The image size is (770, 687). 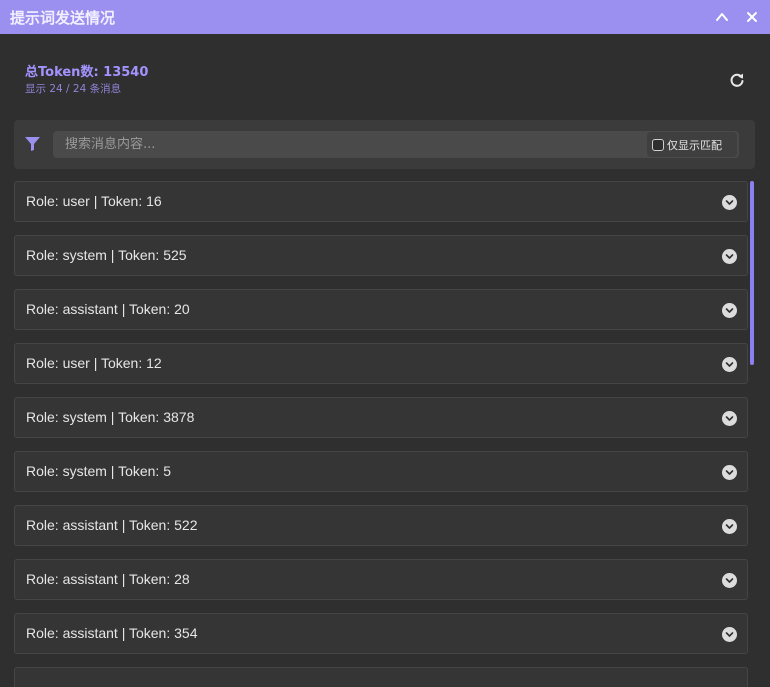 I want to click on match-only-checkbox, so click(x=658, y=144).